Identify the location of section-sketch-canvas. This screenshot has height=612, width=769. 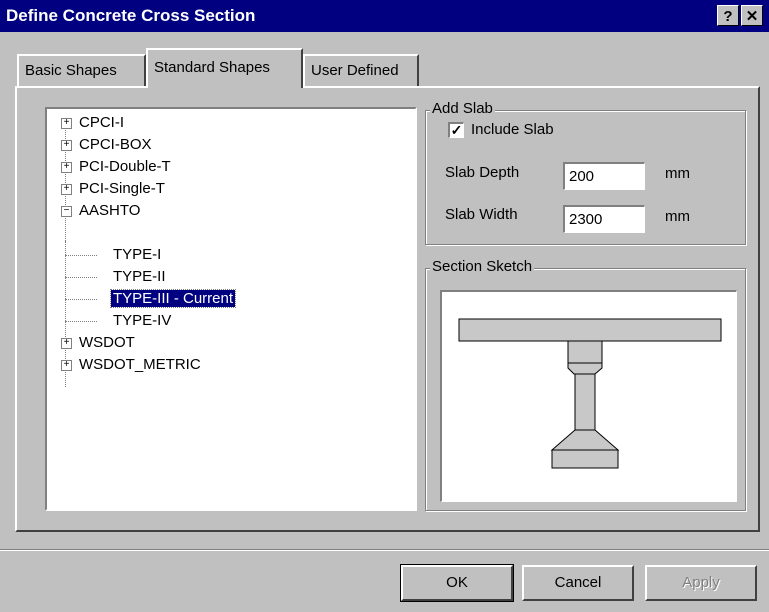
(588, 396).